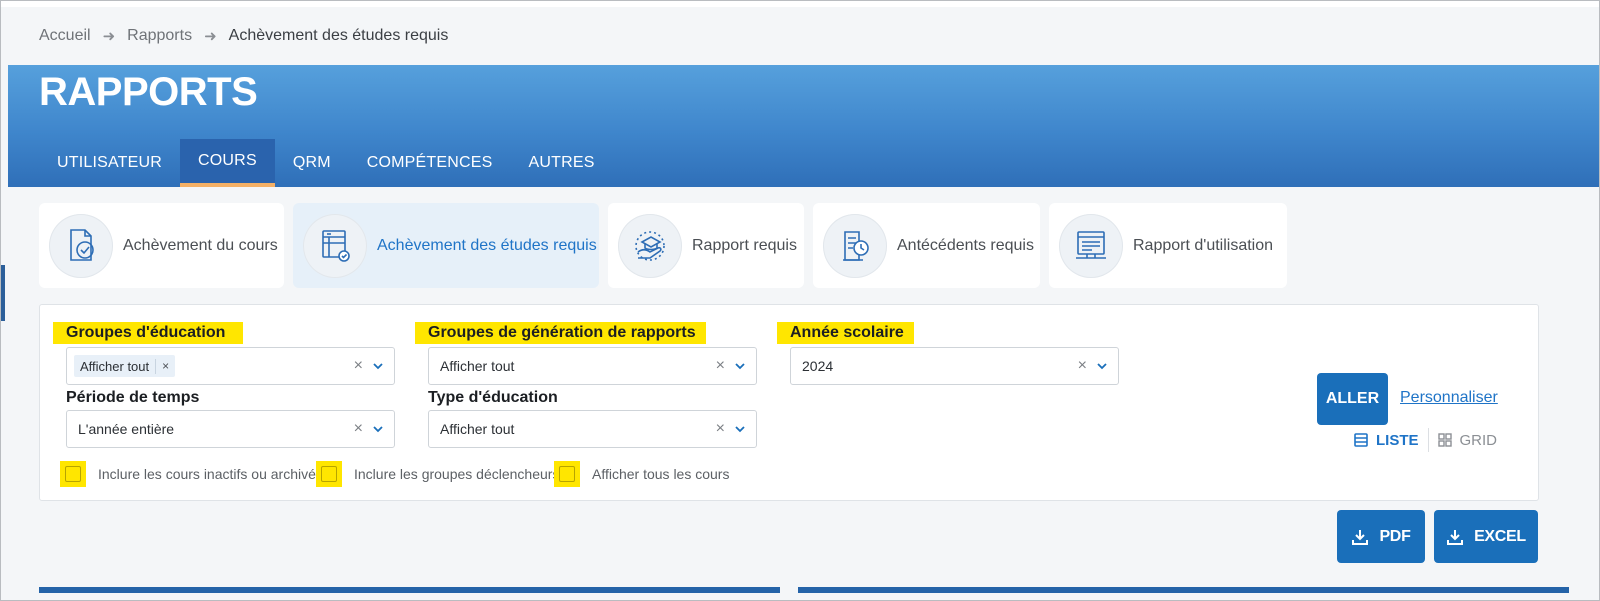 The width and height of the screenshot is (1600, 601). I want to click on school-year-label: Année scolaire, so click(845, 333).